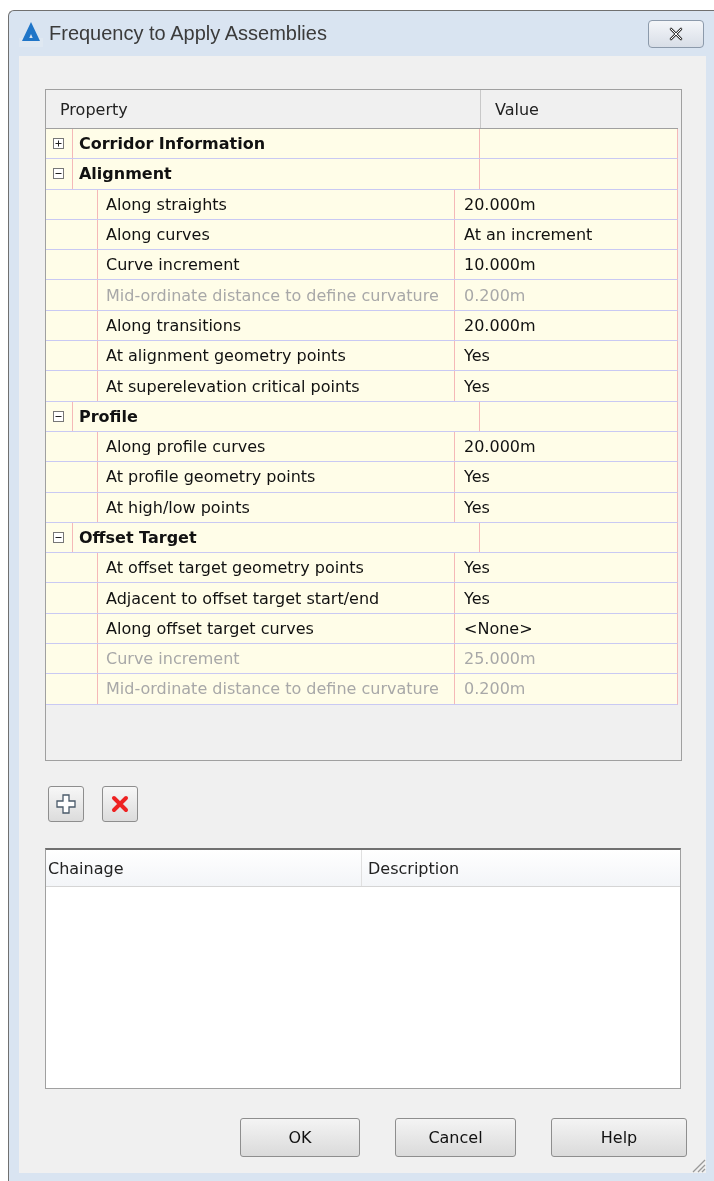 This screenshot has height=1181, width=714. I want to click on group-row: Offset Target, so click(362, 538).